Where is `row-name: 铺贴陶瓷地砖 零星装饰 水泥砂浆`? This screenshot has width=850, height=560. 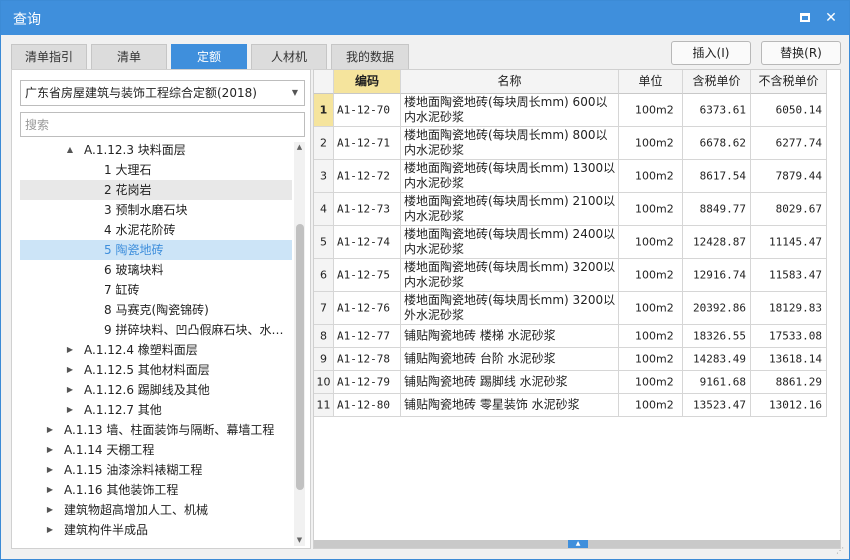
row-name: 铺贴陶瓷地砖 零星装饰 水泥砂浆 is located at coordinates (510, 405).